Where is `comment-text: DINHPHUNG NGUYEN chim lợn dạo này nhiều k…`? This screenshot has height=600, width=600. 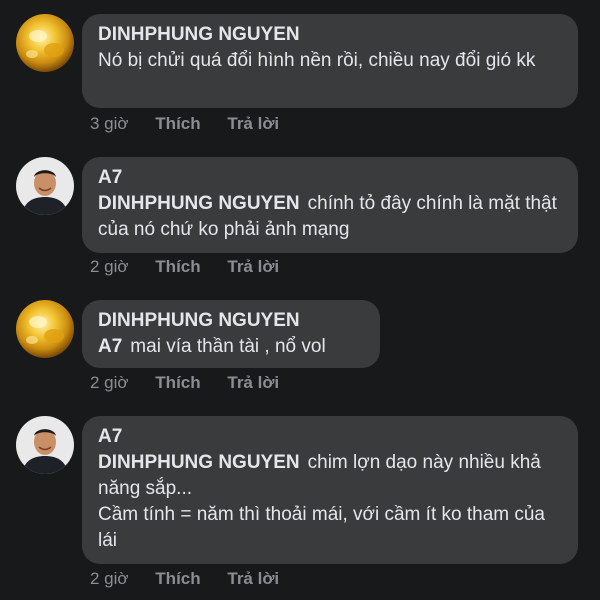
comment-text: DINHPHUNG NGUYEN chim lợn dạo này nhiều k… is located at coordinates (330, 476).